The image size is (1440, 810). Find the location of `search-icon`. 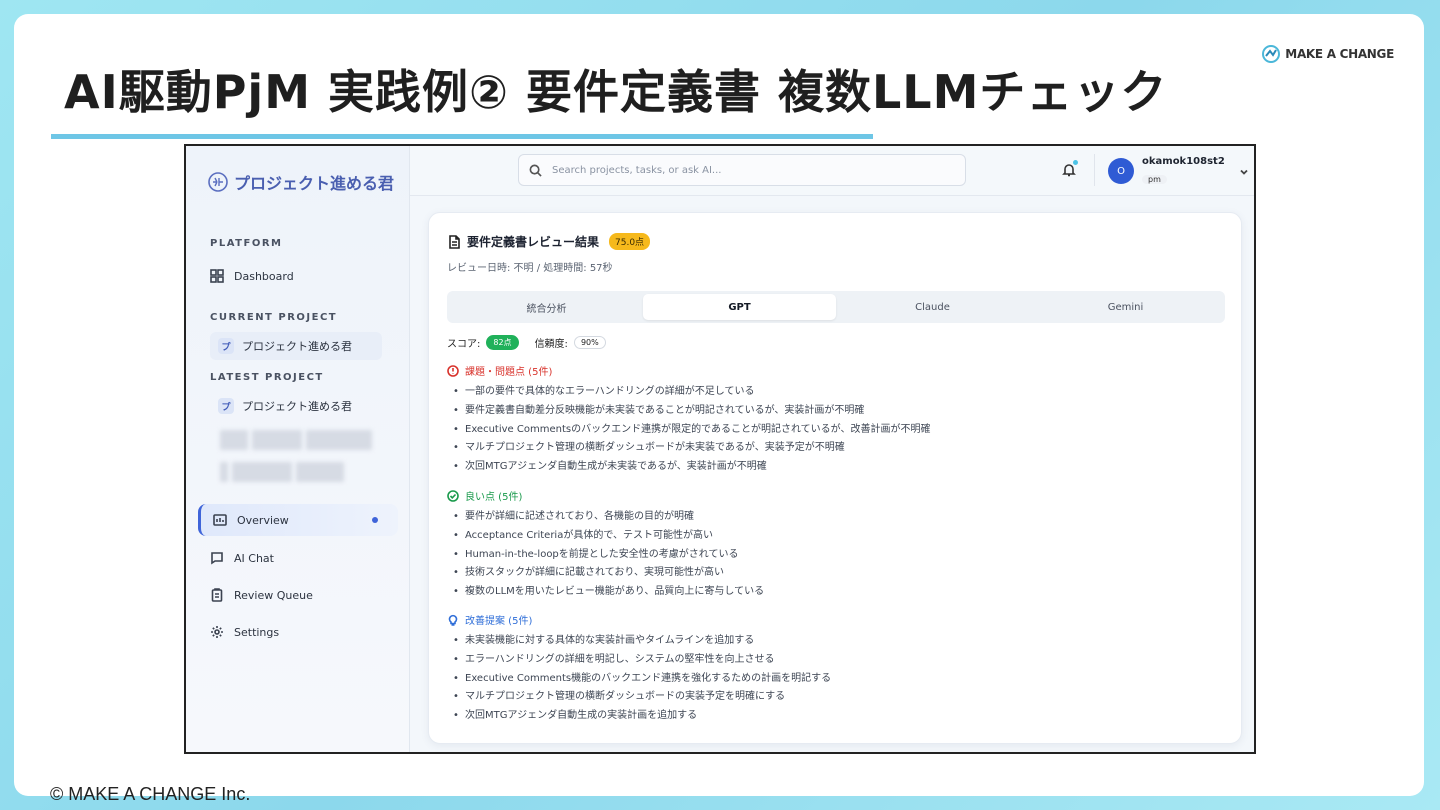

search-icon is located at coordinates (535, 170).